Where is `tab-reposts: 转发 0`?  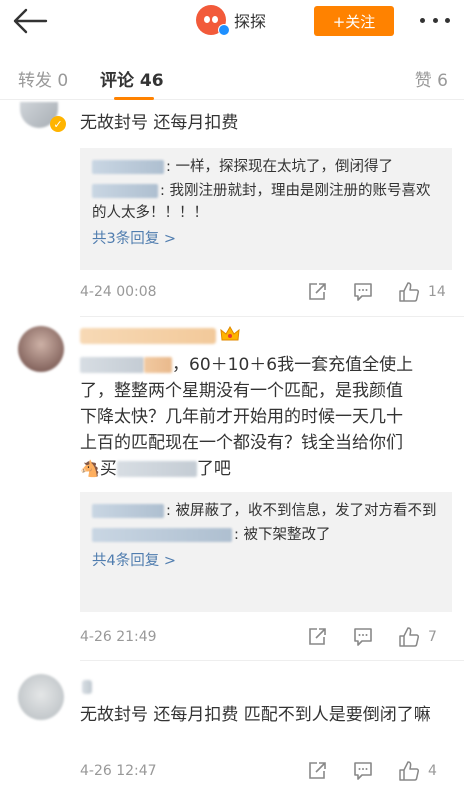
tab-reposts: 转发 0 is located at coordinates (43, 78).